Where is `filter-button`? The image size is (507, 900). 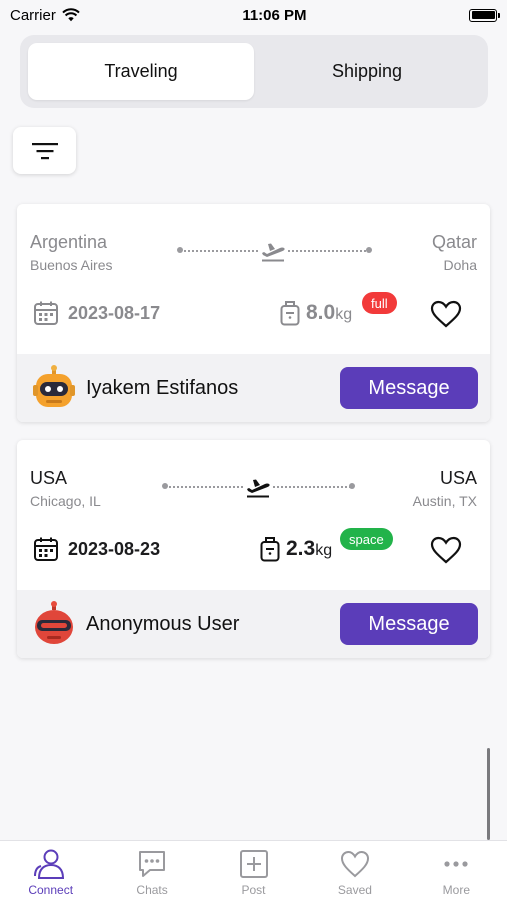
filter-button is located at coordinates (44, 150).